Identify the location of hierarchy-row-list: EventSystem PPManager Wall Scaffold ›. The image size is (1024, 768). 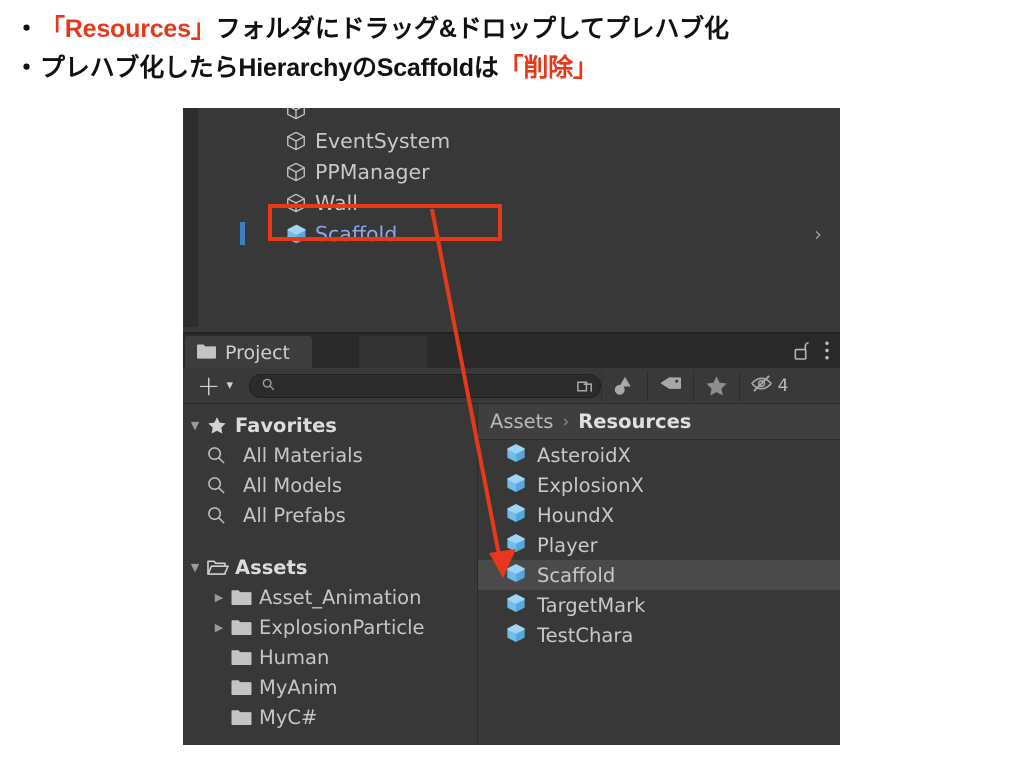
(519, 178).